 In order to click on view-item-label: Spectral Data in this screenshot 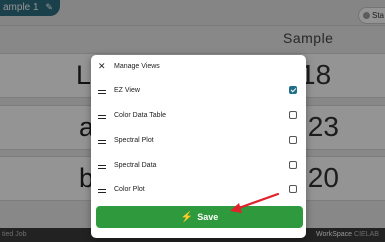, I will do `click(135, 165)`.